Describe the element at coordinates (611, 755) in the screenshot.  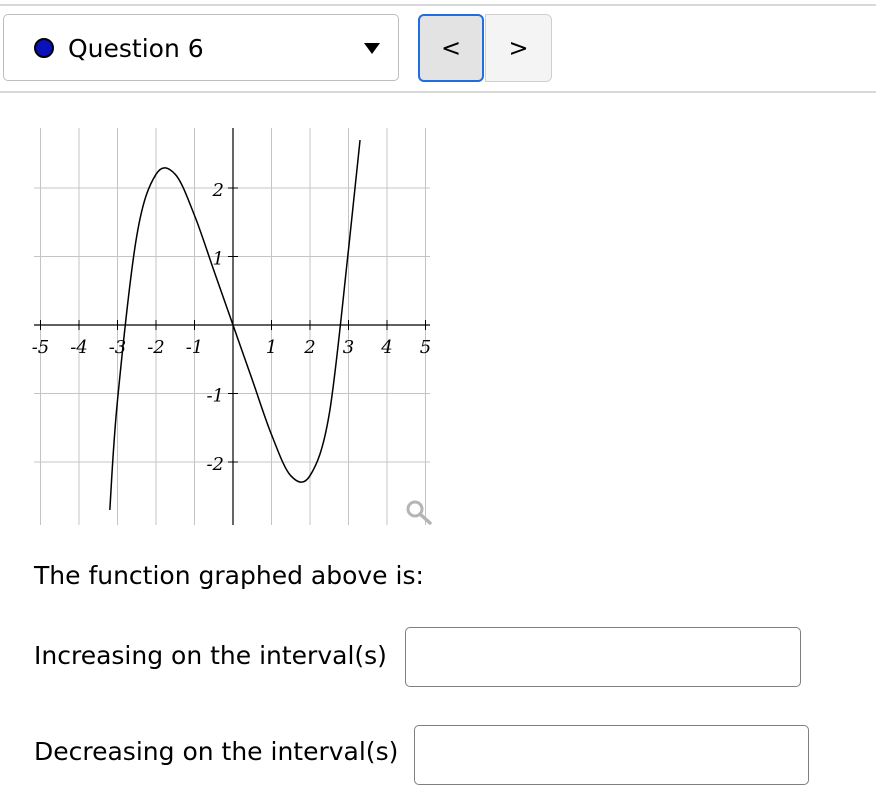
I see `decreasing-interval-input` at that location.